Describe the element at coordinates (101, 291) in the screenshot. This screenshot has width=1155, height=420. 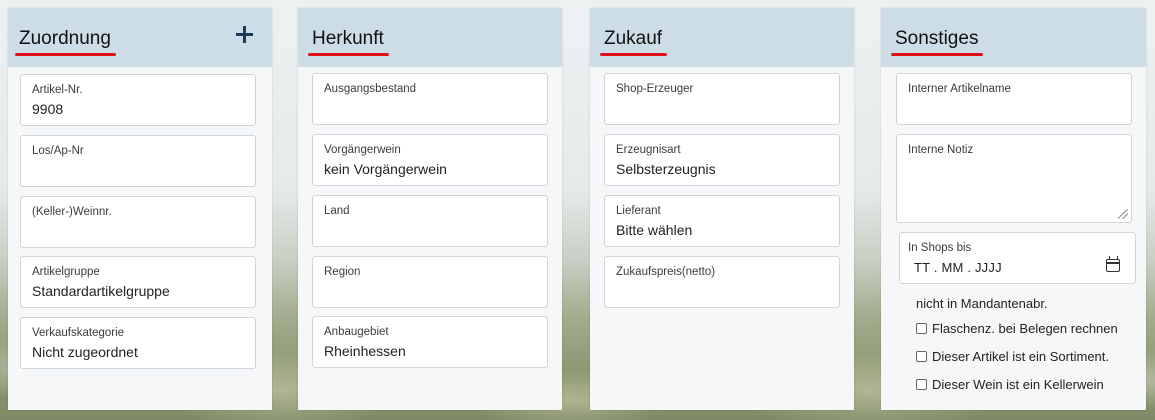
I see `field-value: Standardartikelgruppe` at that location.